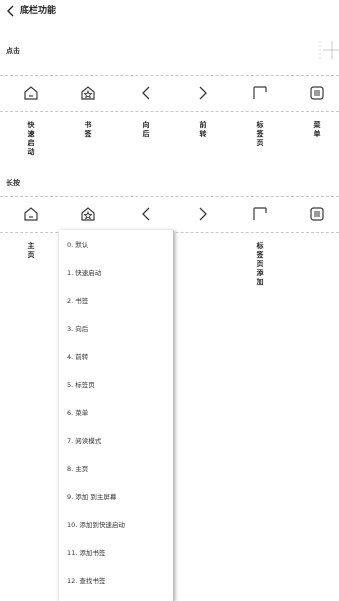 Image resolution: width=339 pixels, height=601 pixels. I want to click on dropdown-option: 3. 向后, so click(77, 329).